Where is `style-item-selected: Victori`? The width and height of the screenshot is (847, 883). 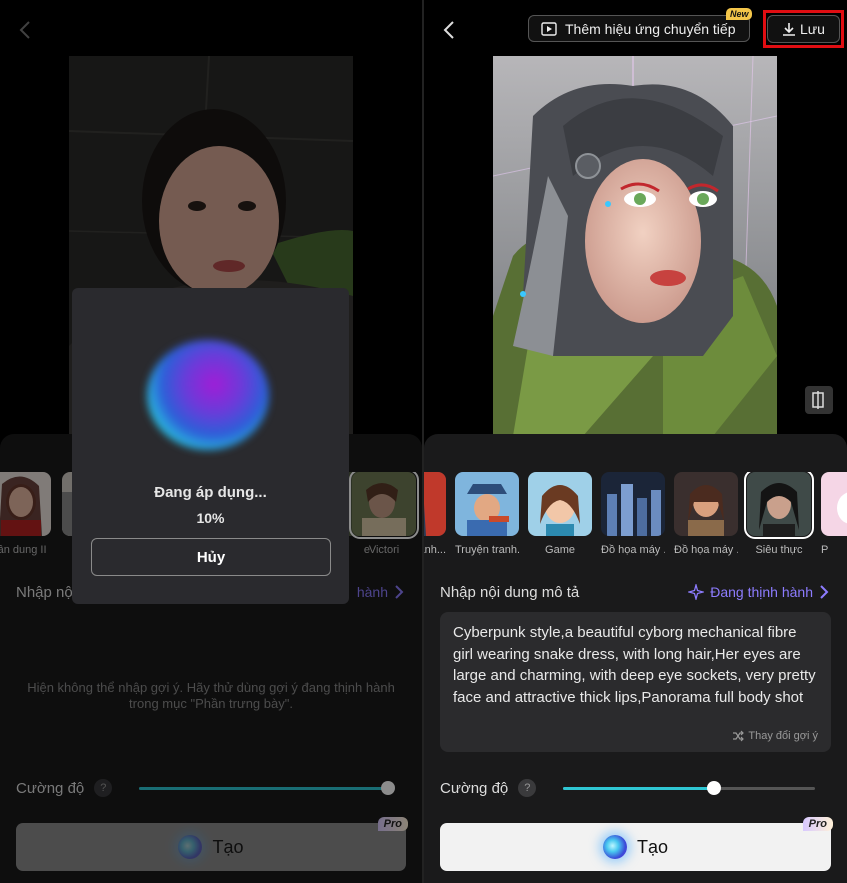 style-item-selected: Victori is located at coordinates (384, 514).